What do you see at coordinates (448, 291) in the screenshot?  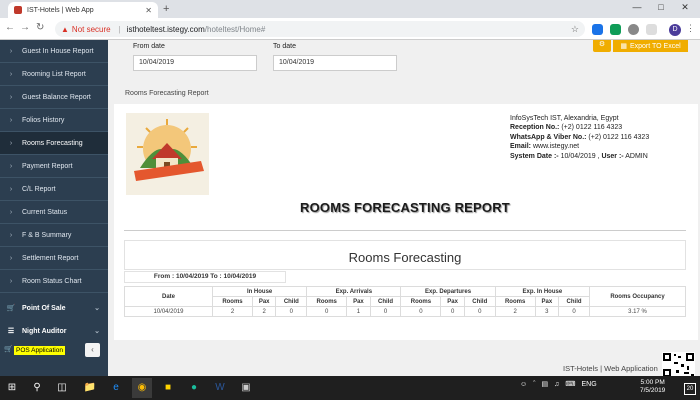 I see `group-header-exp-departures: Exp. Departures` at bounding box center [448, 291].